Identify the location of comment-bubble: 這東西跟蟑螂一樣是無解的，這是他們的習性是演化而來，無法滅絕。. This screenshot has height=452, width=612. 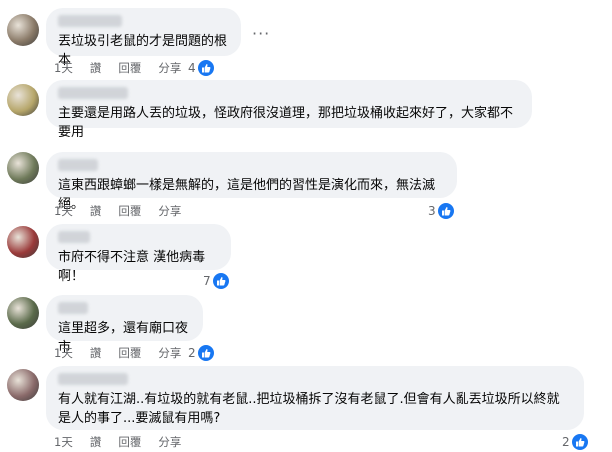
(251, 182).